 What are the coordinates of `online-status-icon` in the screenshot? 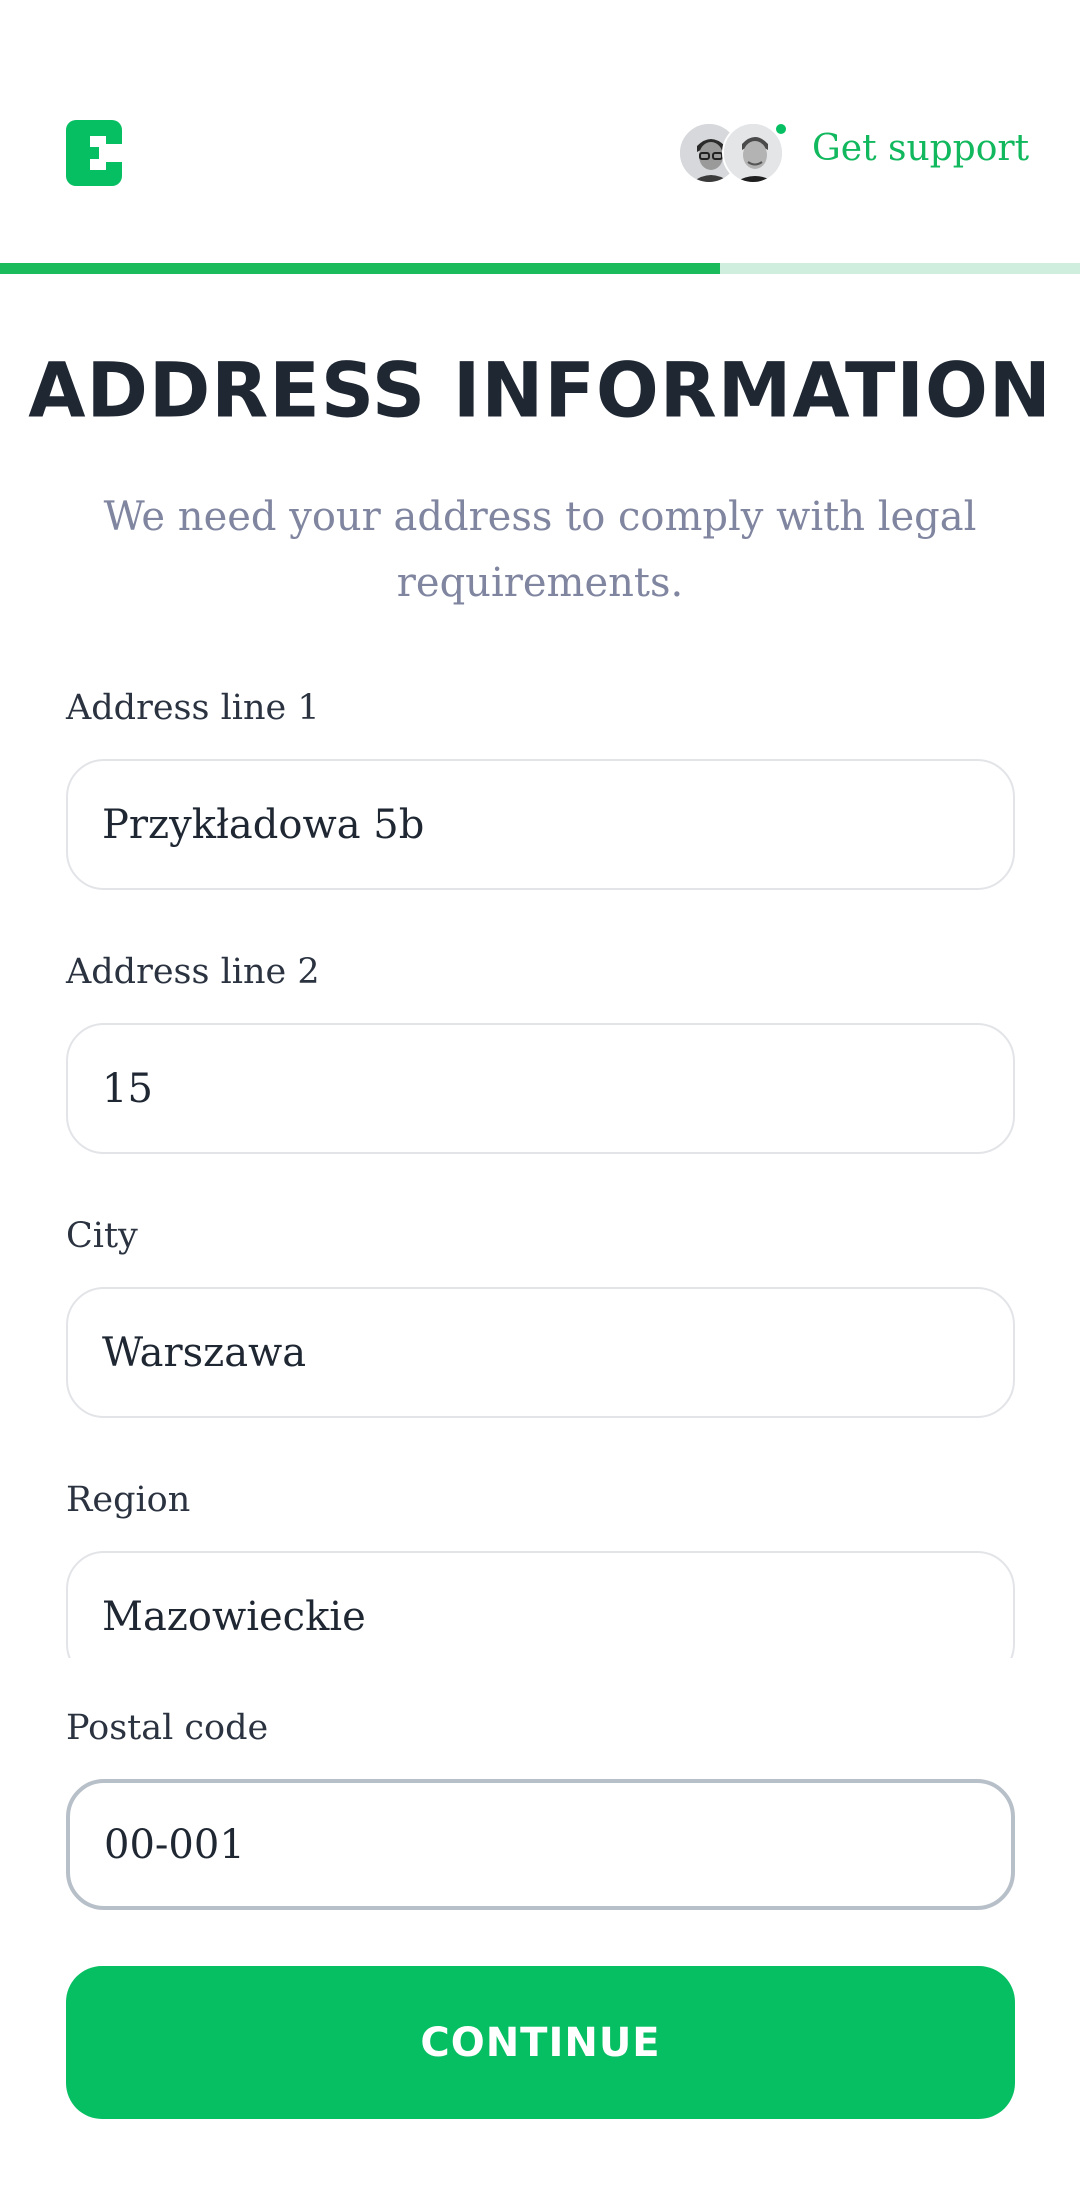 It's located at (781, 129).